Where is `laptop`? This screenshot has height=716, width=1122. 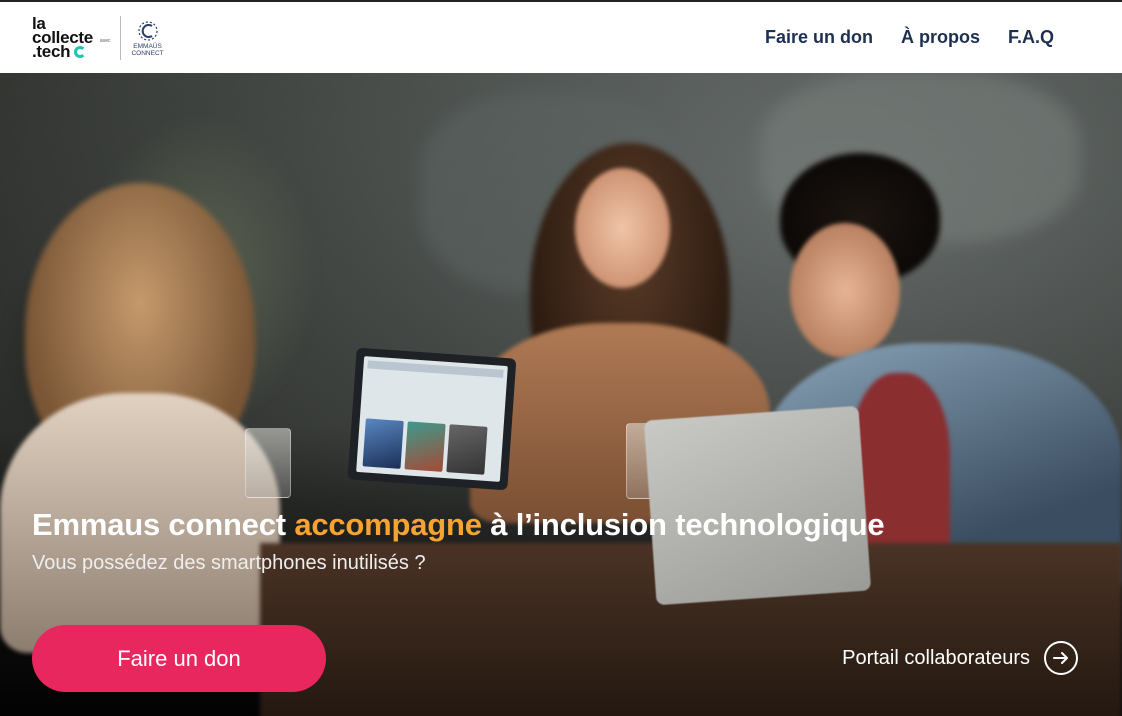 laptop is located at coordinates (757, 505).